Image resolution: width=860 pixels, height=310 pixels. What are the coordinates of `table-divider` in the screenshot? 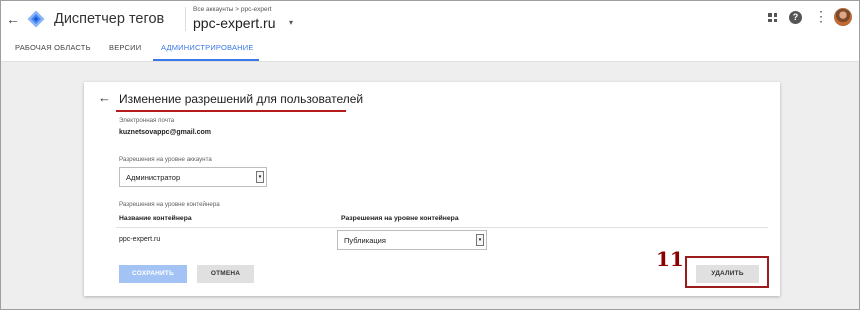 It's located at (442, 227).